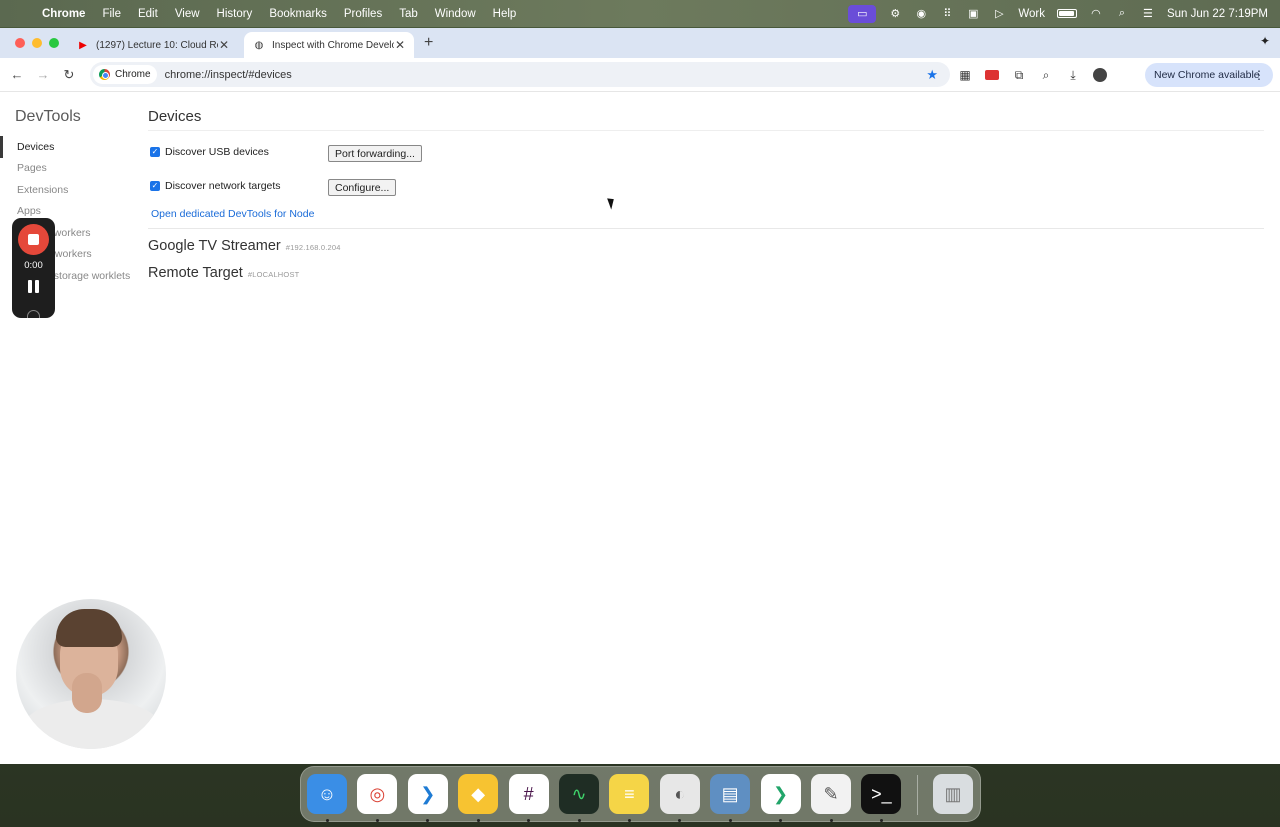 The height and width of the screenshot is (827, 1280). I want to click on site-info-chip: Chrome, so click(125, 74).